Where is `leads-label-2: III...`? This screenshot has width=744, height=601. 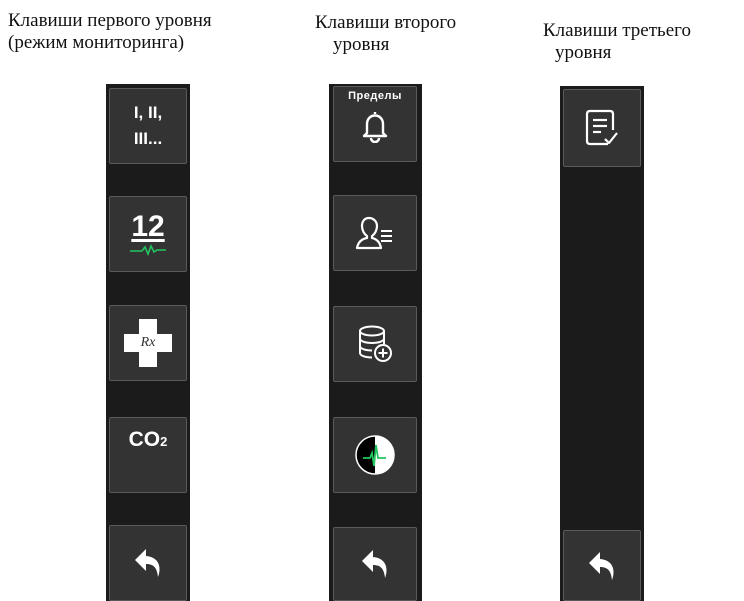
leads-label-2: III... is located at coordinates (148, 138).